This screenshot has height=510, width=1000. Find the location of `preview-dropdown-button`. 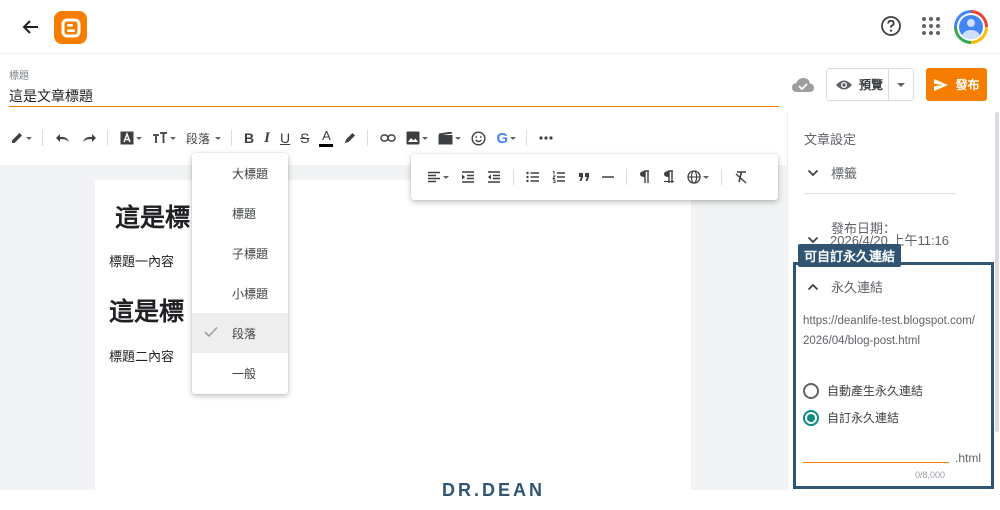

preview-dropdown-button is located at coordinates (901, 84).